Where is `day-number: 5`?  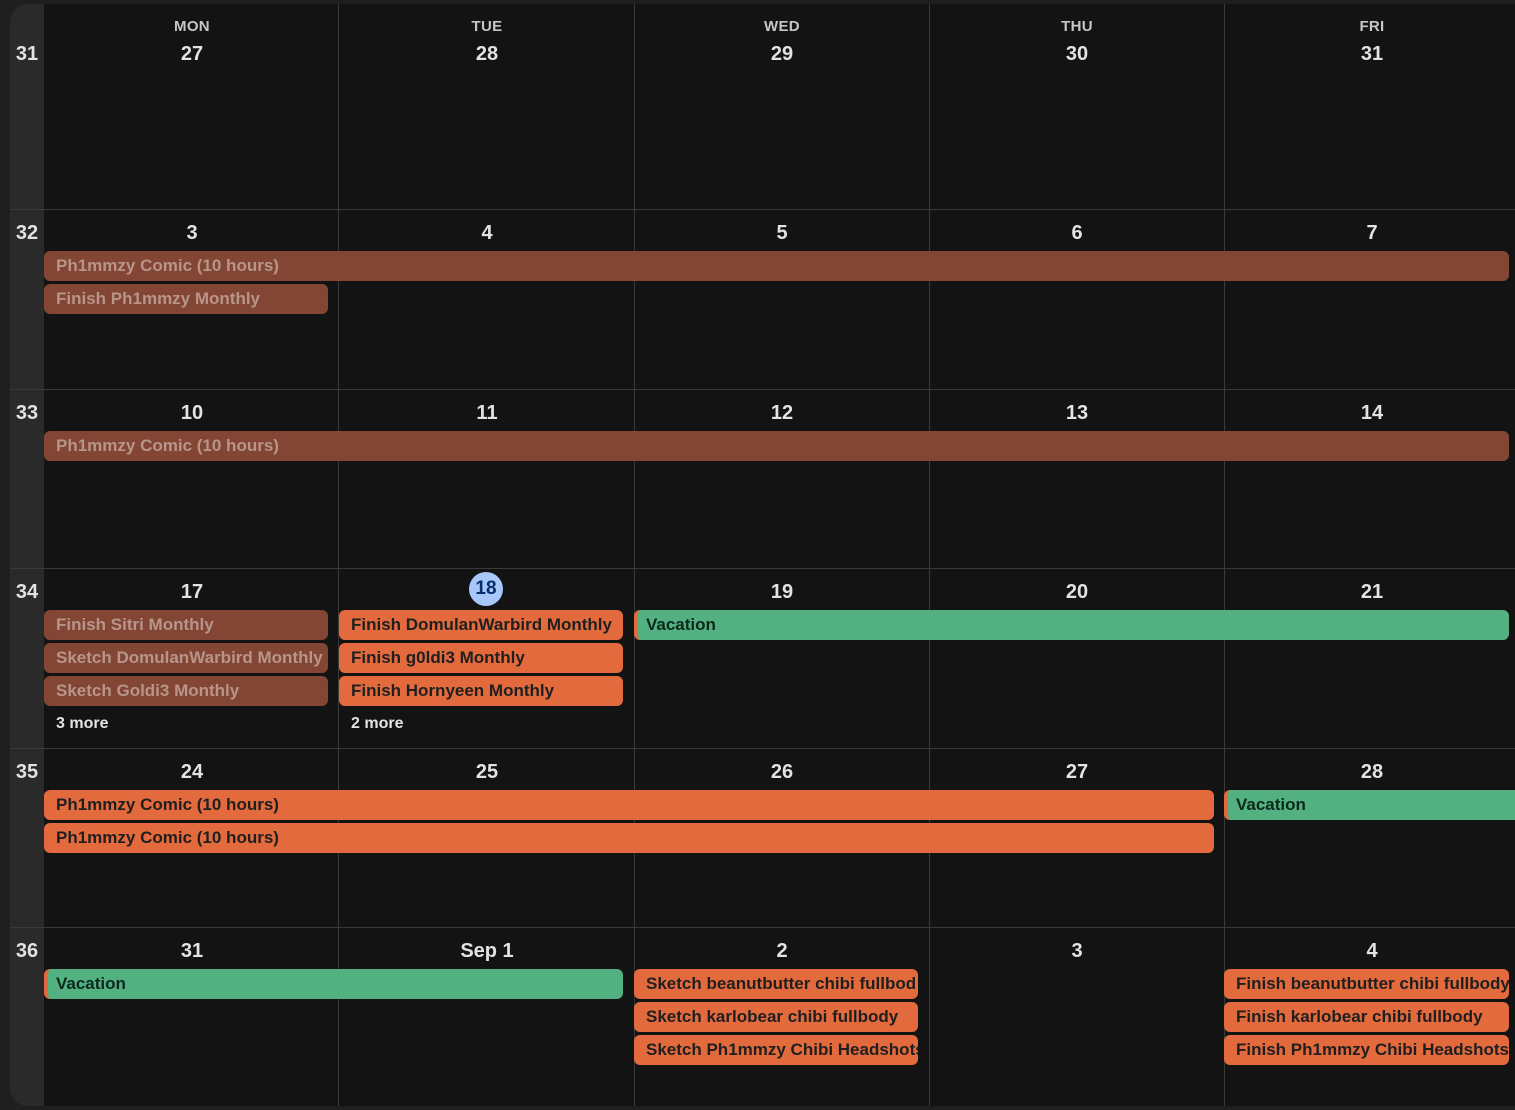 day-number: 5 is located at coordinates (782, 233).